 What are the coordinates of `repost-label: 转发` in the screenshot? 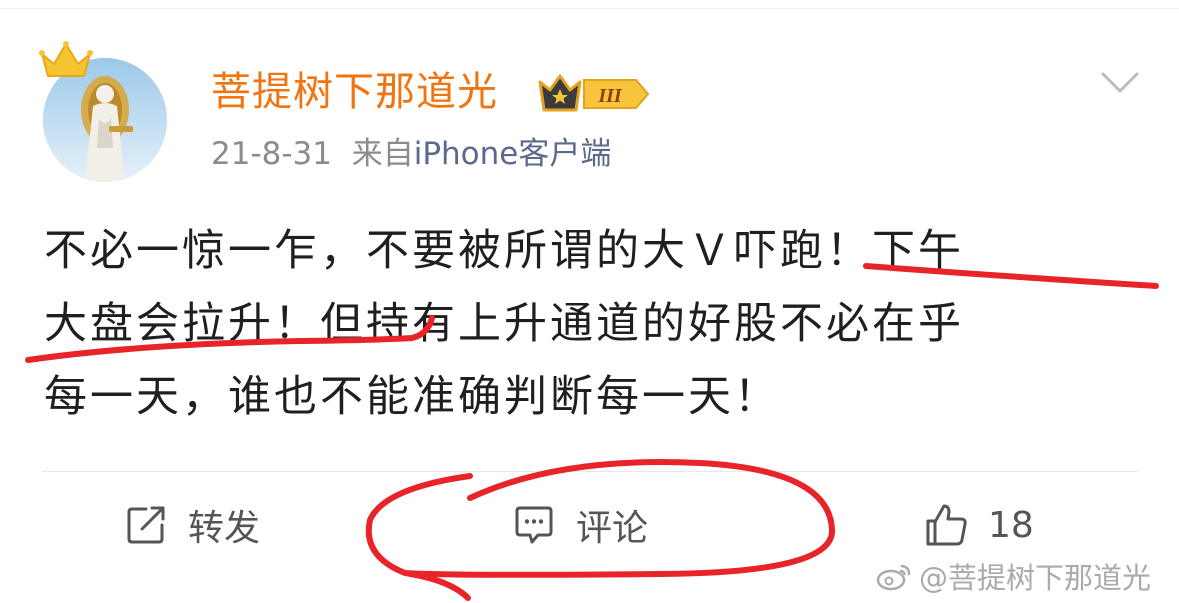 It's located at (224, 528).